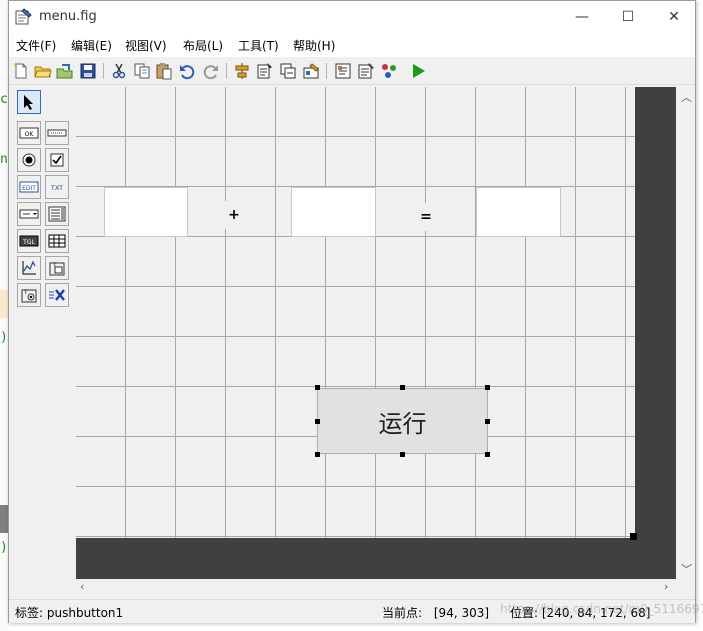 This screenshot has width=703, height=631. Describe the element at coordinates (43, 71) in the screenshot. I see `open-folder-icon` at that location.